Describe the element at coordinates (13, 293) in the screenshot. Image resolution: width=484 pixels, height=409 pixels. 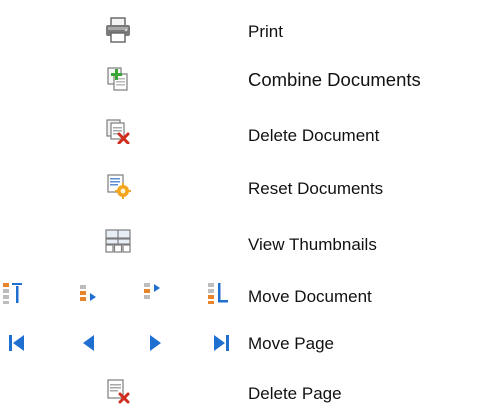
I see `move-to-top-icon` at that location.